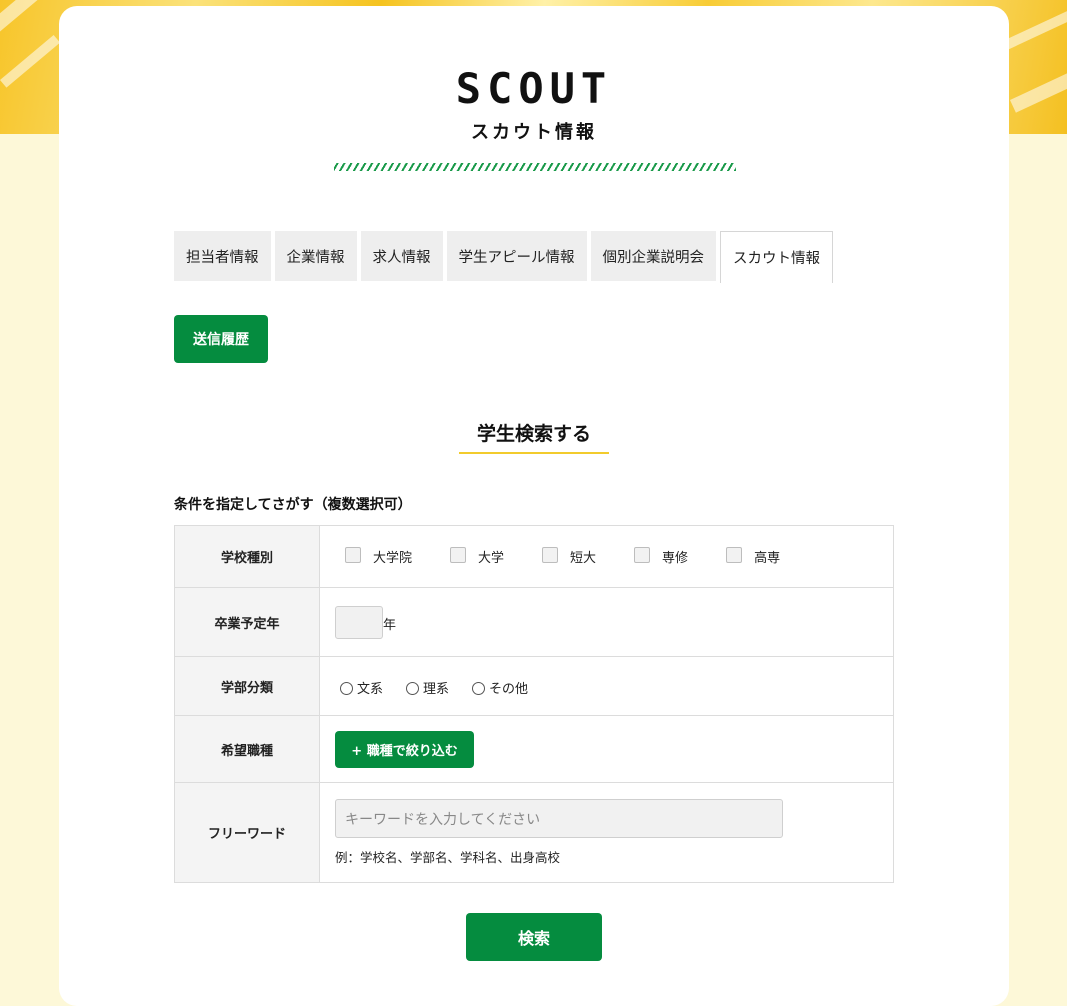 Image resolution: width=1067 pixels, height=1006 pixels. I want to click on keyword-hint: 例：学校名、学部名、学科名、出身高校, so click(448, 857).